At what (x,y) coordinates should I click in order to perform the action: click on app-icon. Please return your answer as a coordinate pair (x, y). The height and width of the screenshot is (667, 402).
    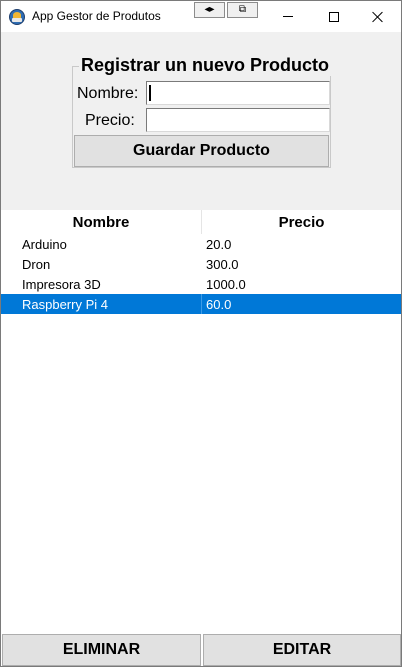
    Looking at the image, I should click on (17, 17).